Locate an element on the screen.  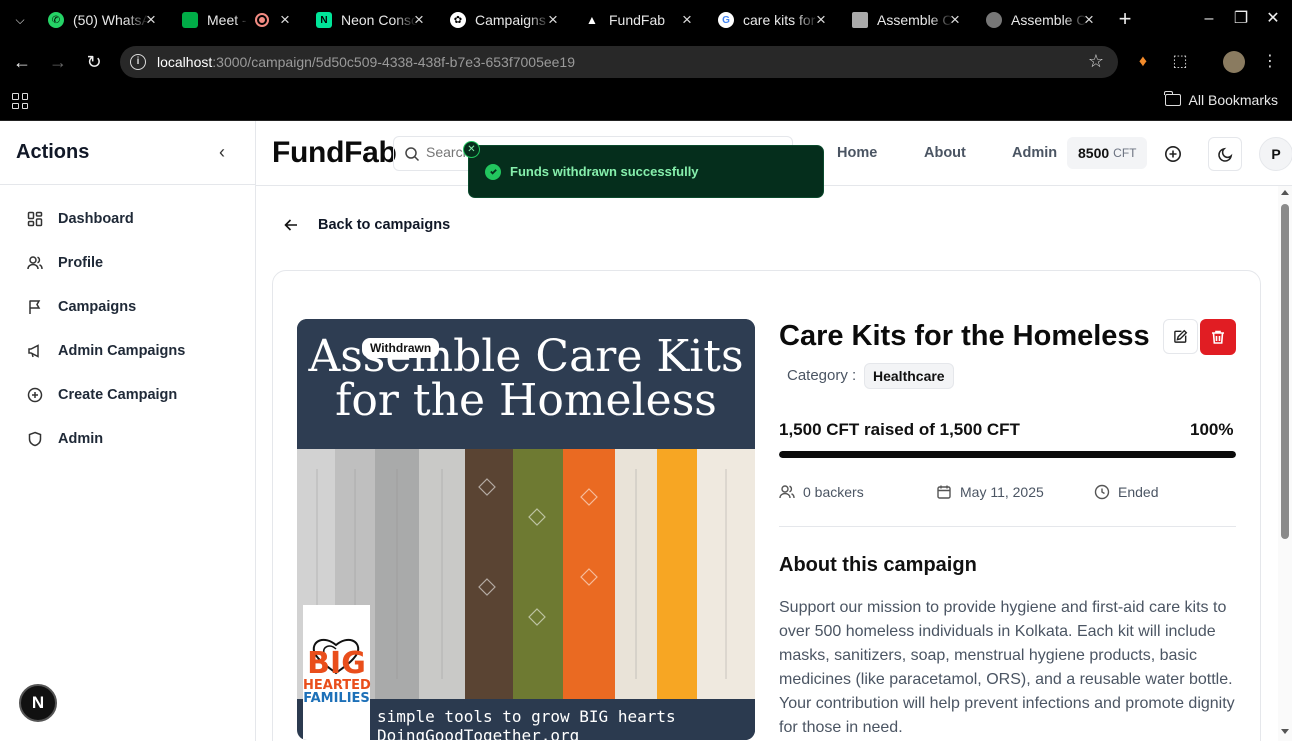
minimize-window-icon: – is located at coordinates (1209, 19).